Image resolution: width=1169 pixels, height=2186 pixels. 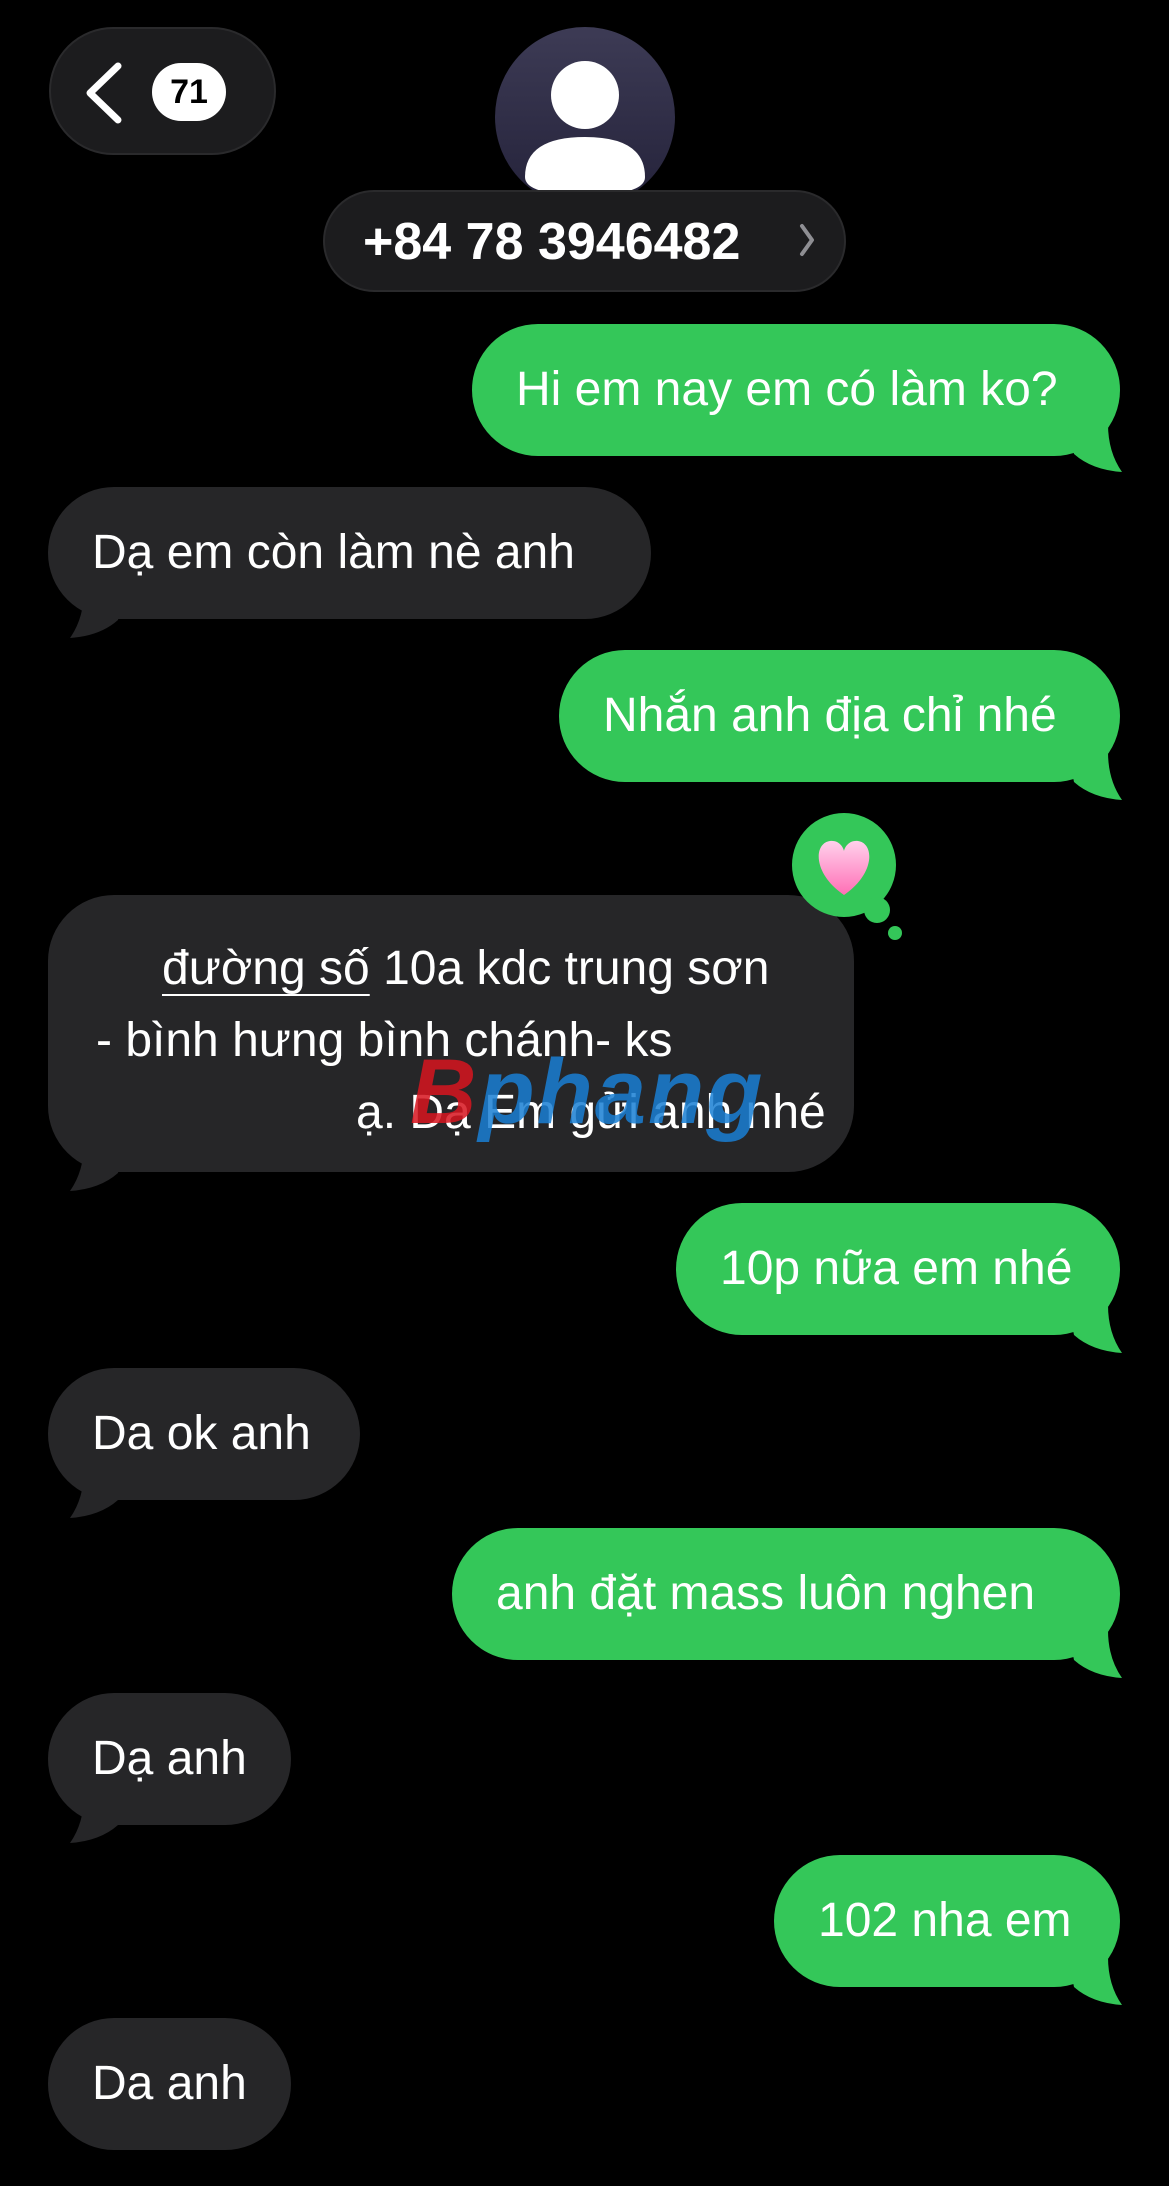 What do you see at coordinates (201, 1433) in the screenshot?
I see `message-text: Da ok anh` at bounding box center [201, 1433].